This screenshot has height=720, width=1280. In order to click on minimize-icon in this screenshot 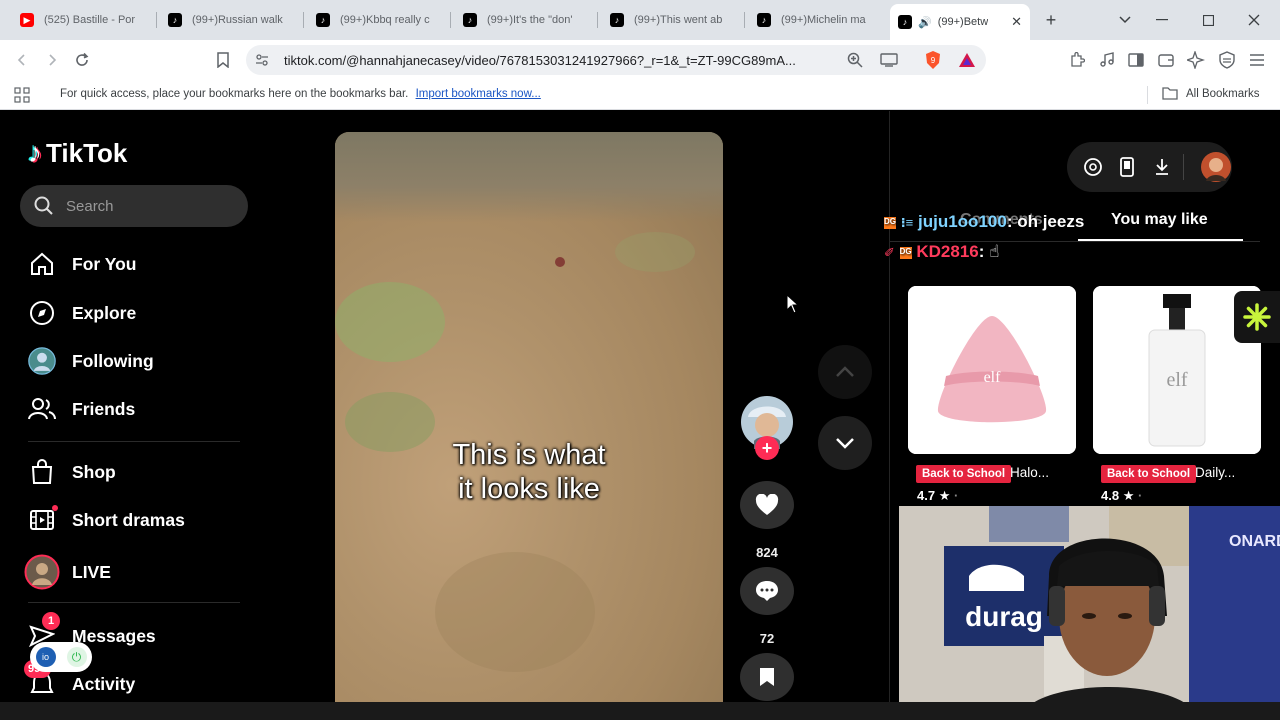, I will do `click(1162, 20)`.